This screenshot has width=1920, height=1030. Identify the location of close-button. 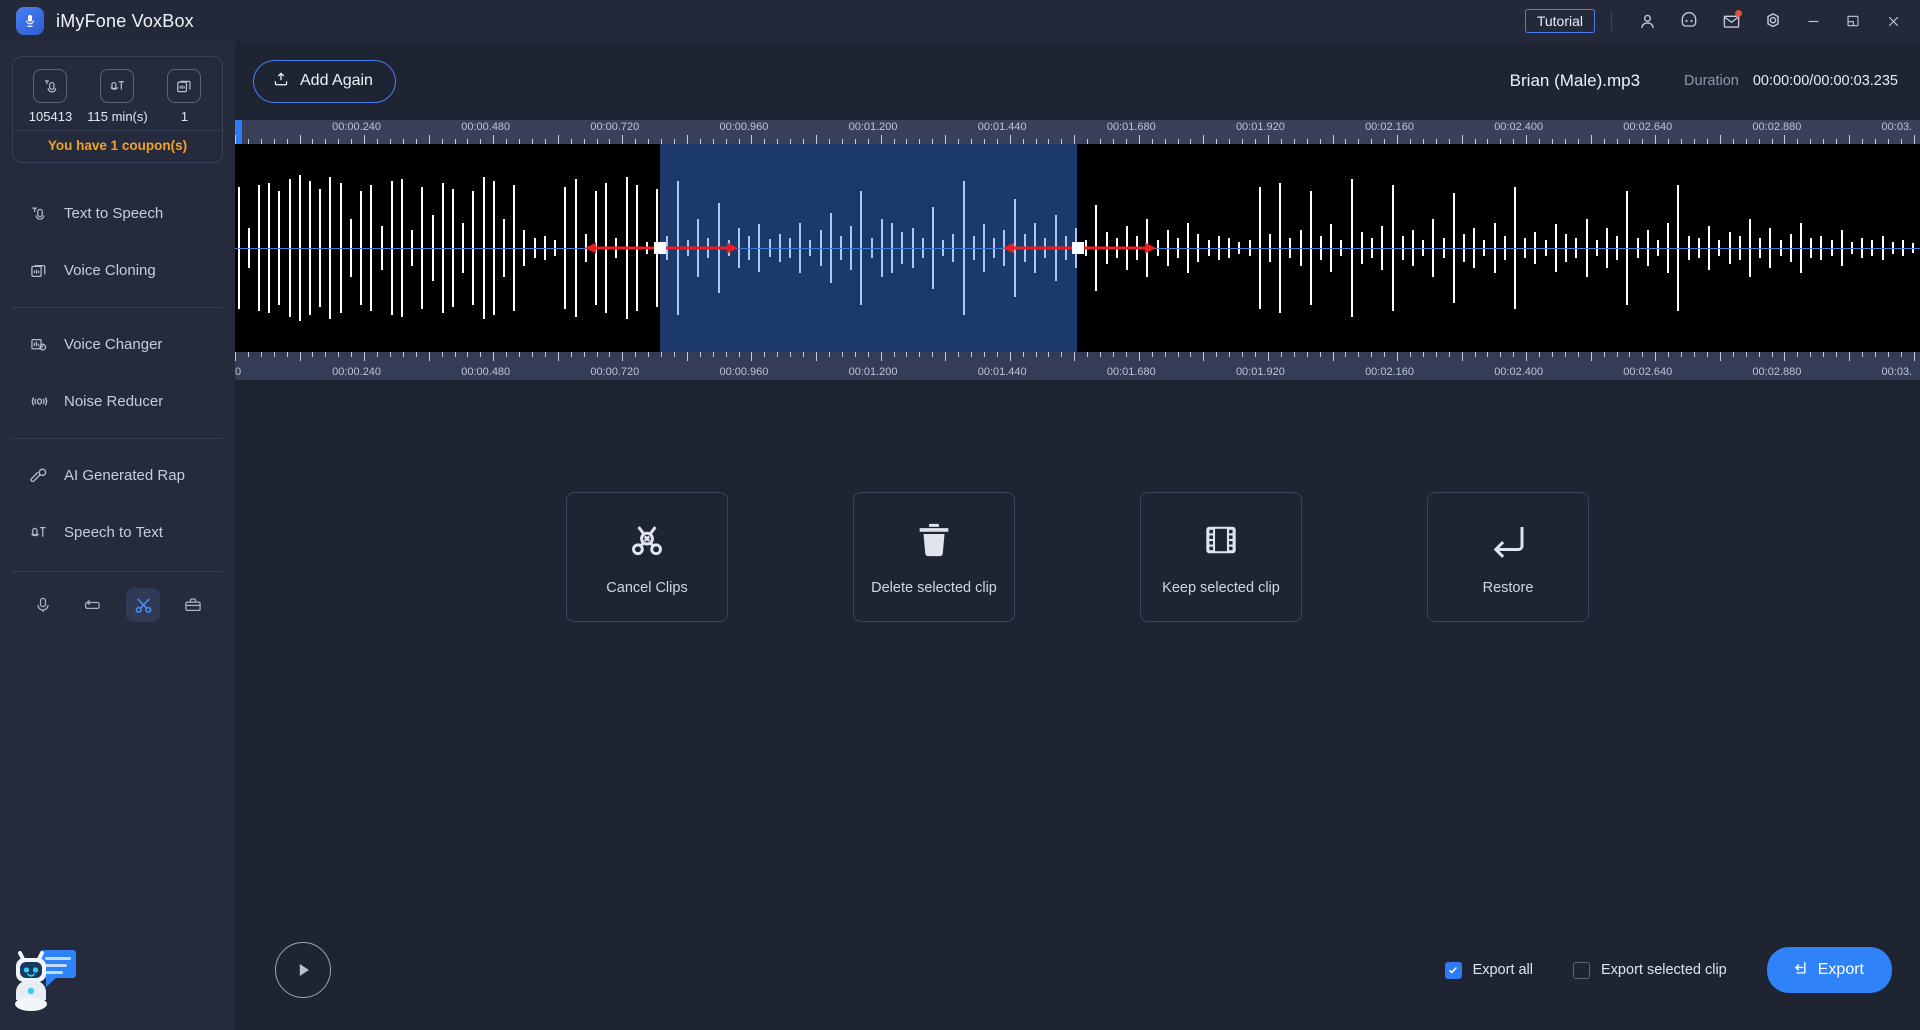
(1893, 21).